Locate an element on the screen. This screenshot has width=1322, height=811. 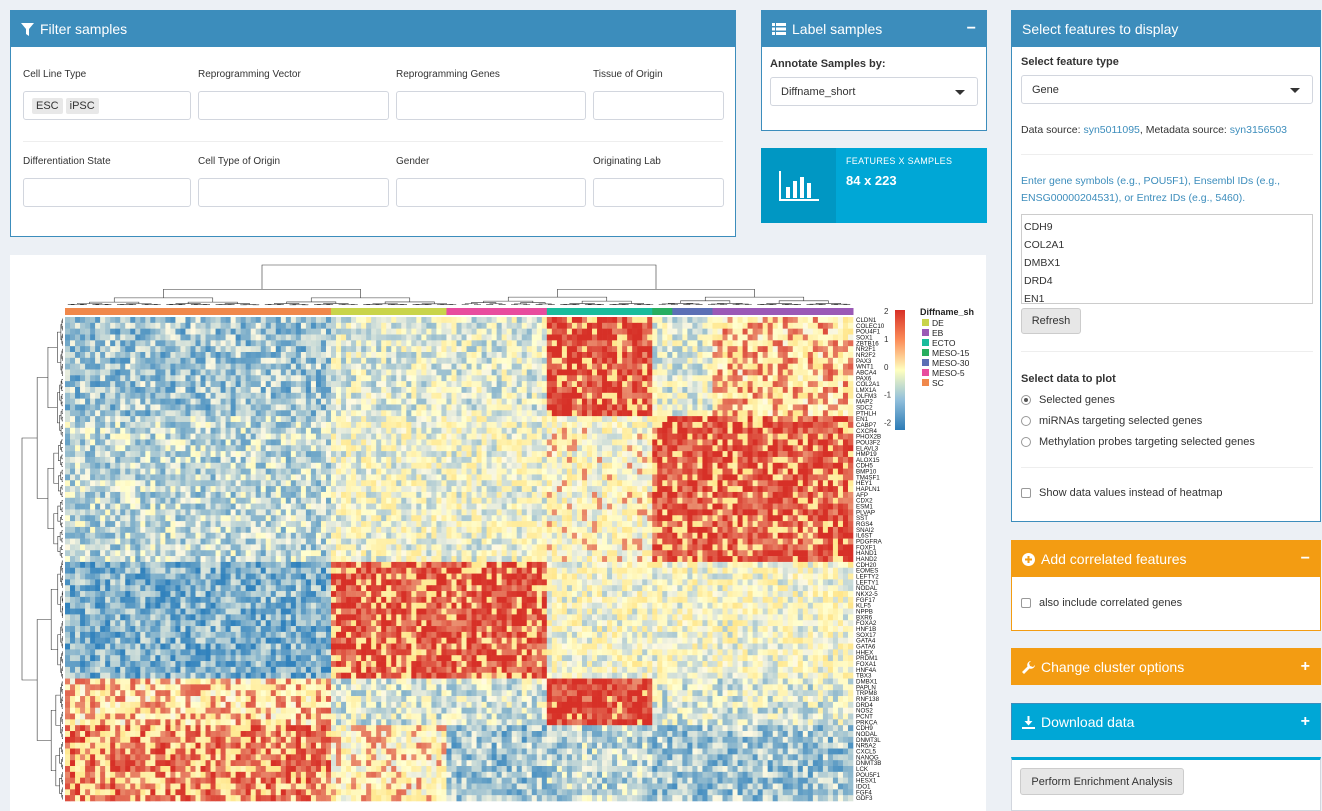
chip-ipsc: iPSC is located at coordinates (82, 105).